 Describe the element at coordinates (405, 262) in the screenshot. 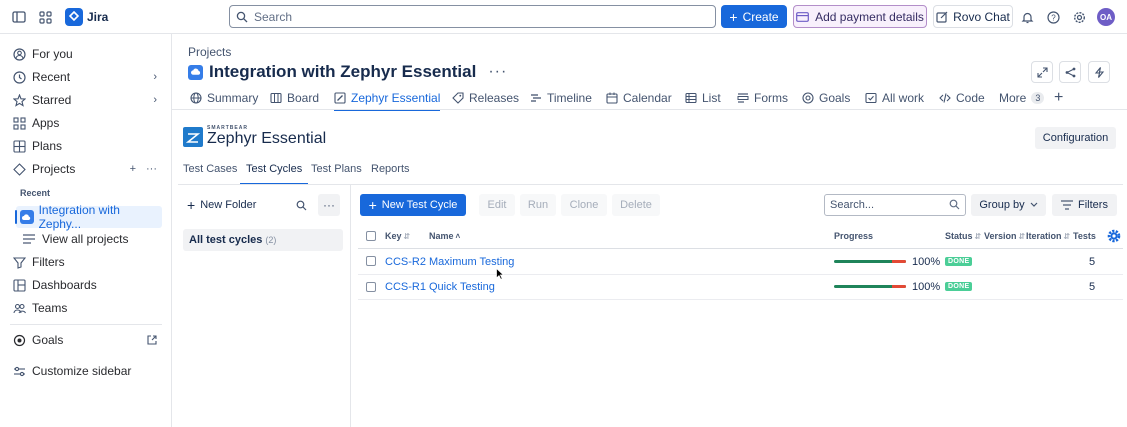

I see `cycle-key-link: CCS-R2` at that location.